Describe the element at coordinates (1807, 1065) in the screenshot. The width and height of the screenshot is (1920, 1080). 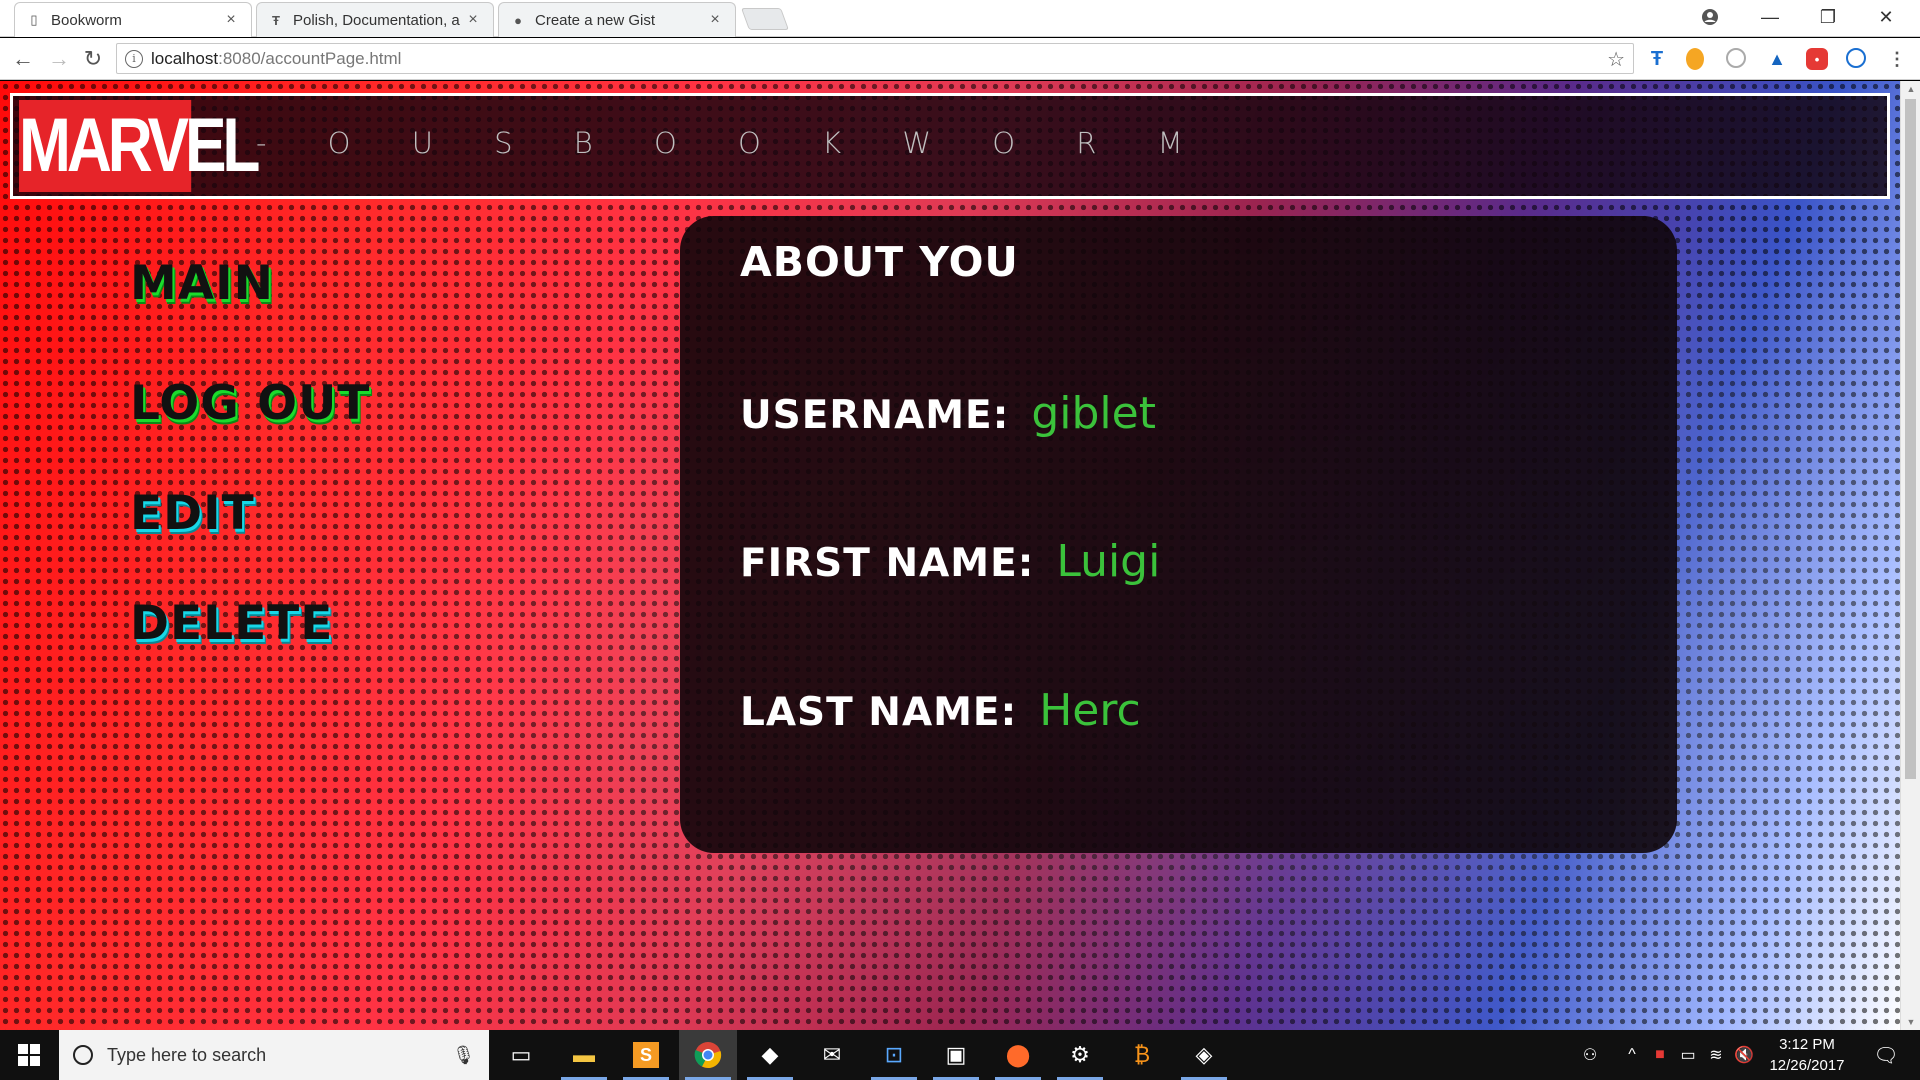
I see `clock-date: 12/26/2017` at that location.